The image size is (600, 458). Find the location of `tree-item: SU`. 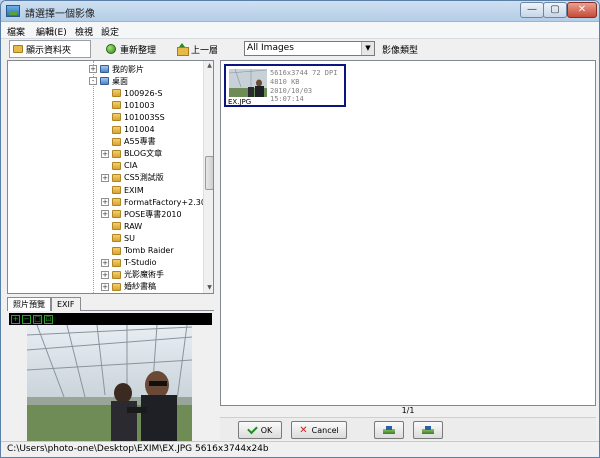

tree-item: SU is located at coordinates (118, 238).